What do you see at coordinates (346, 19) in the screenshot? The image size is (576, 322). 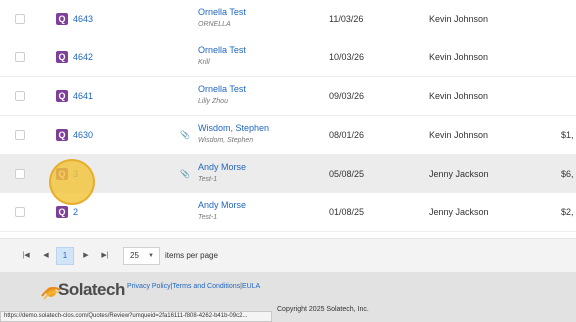 I see `quote-date: 11/03/26` at bounding box center [346, 19].